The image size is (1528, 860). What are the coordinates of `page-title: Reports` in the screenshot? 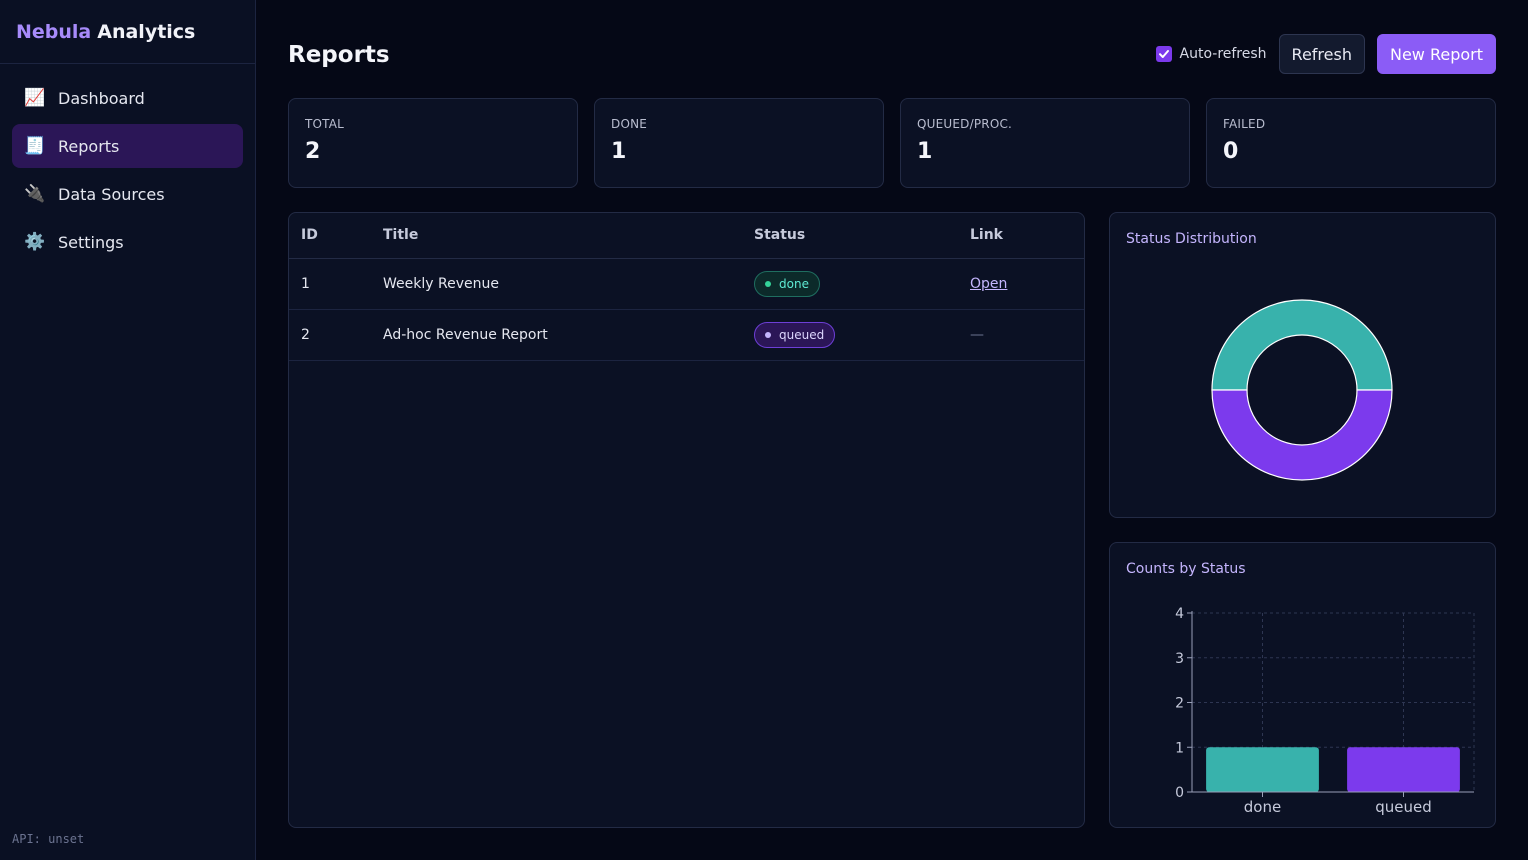 It's located at (339, 55).